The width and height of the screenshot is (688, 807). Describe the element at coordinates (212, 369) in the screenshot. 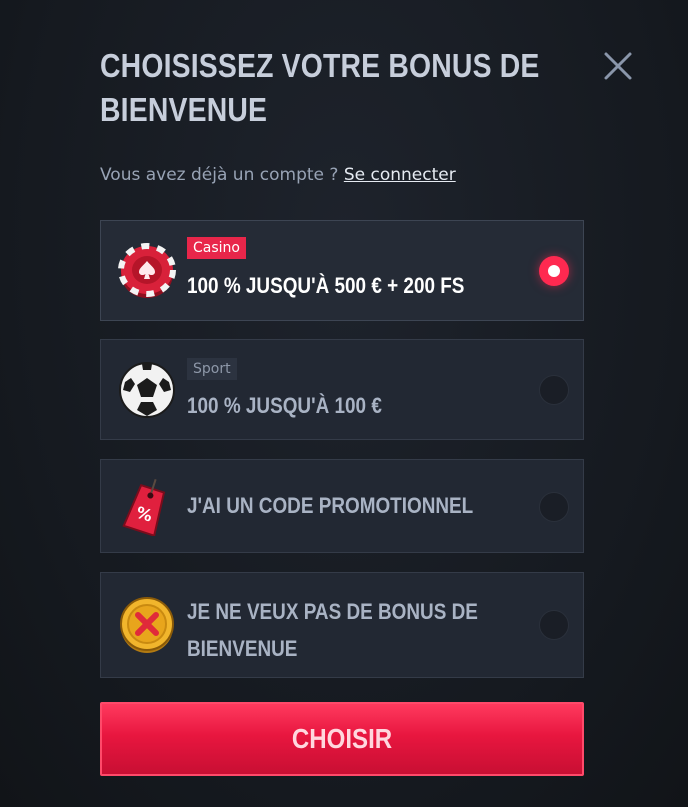

I see `sport-tag: Sport` at that location.